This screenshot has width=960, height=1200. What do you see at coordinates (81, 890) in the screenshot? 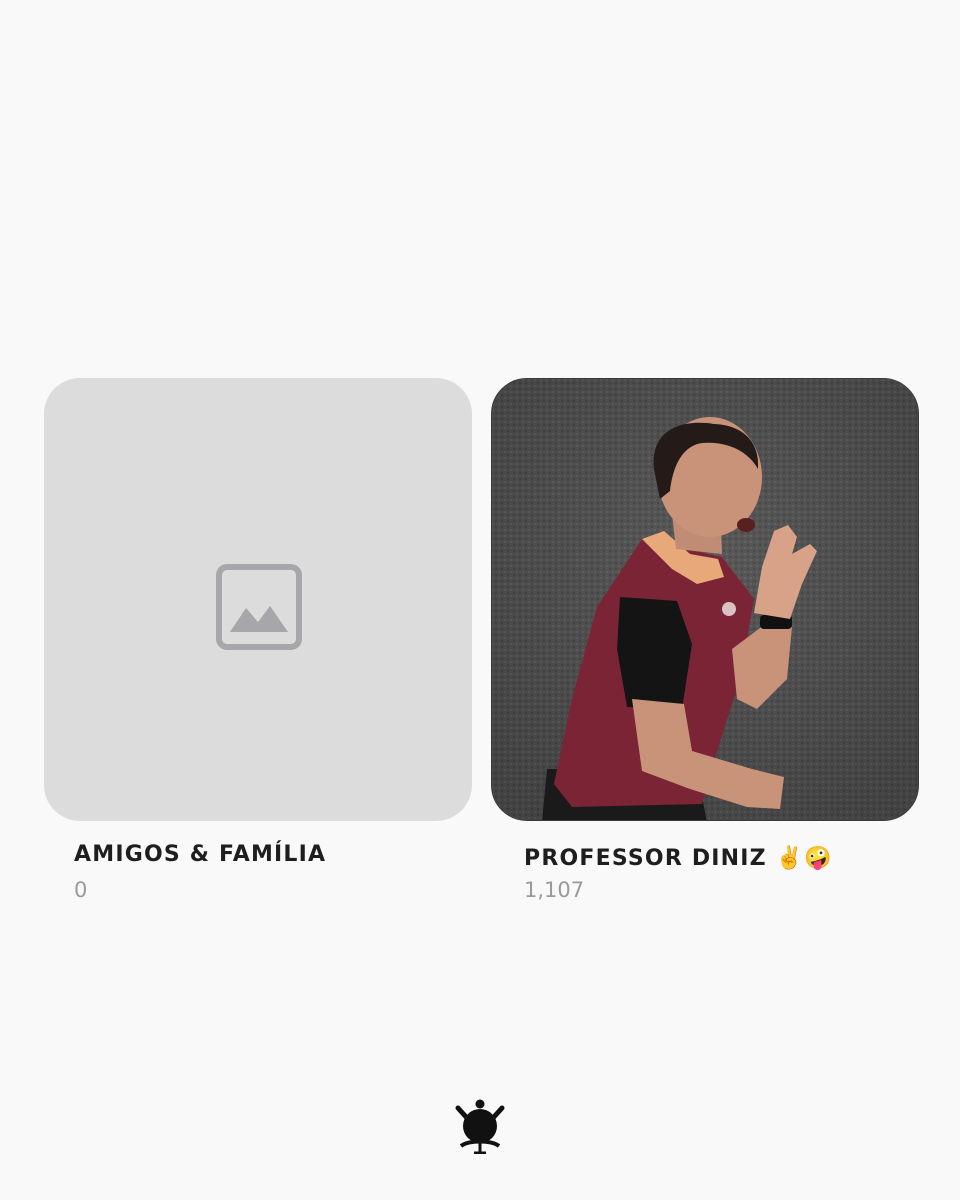
I see `album-photo-count: 0` at bounding box center [81, 890].